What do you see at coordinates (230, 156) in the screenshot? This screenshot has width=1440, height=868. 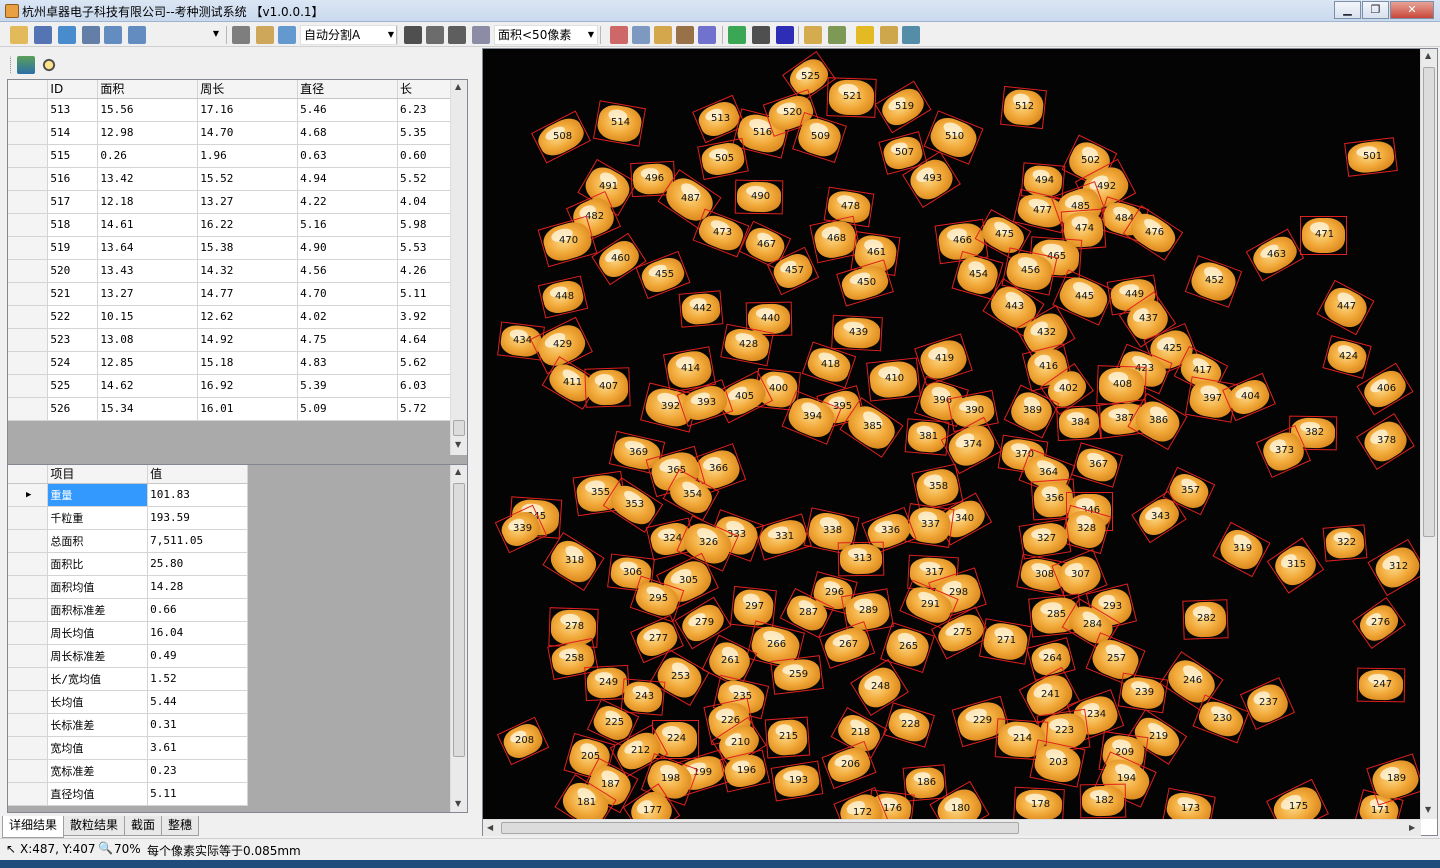 I see `table-row: 515 0.26 1.96 0.63 0.60` at bounding box center [230, 156].